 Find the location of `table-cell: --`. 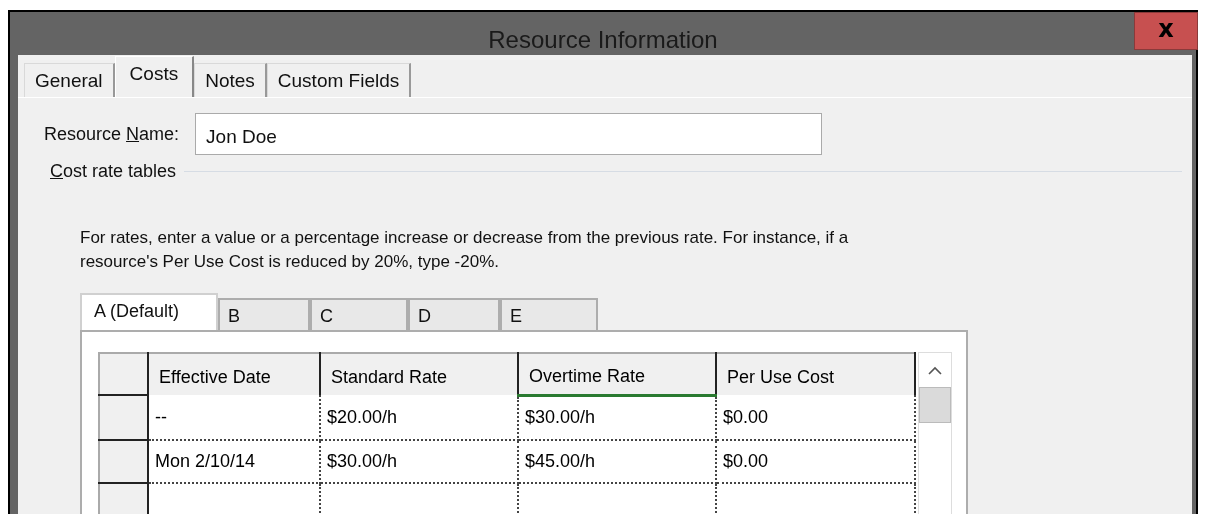

table-cell: -- is located at coordinates (234, 417).